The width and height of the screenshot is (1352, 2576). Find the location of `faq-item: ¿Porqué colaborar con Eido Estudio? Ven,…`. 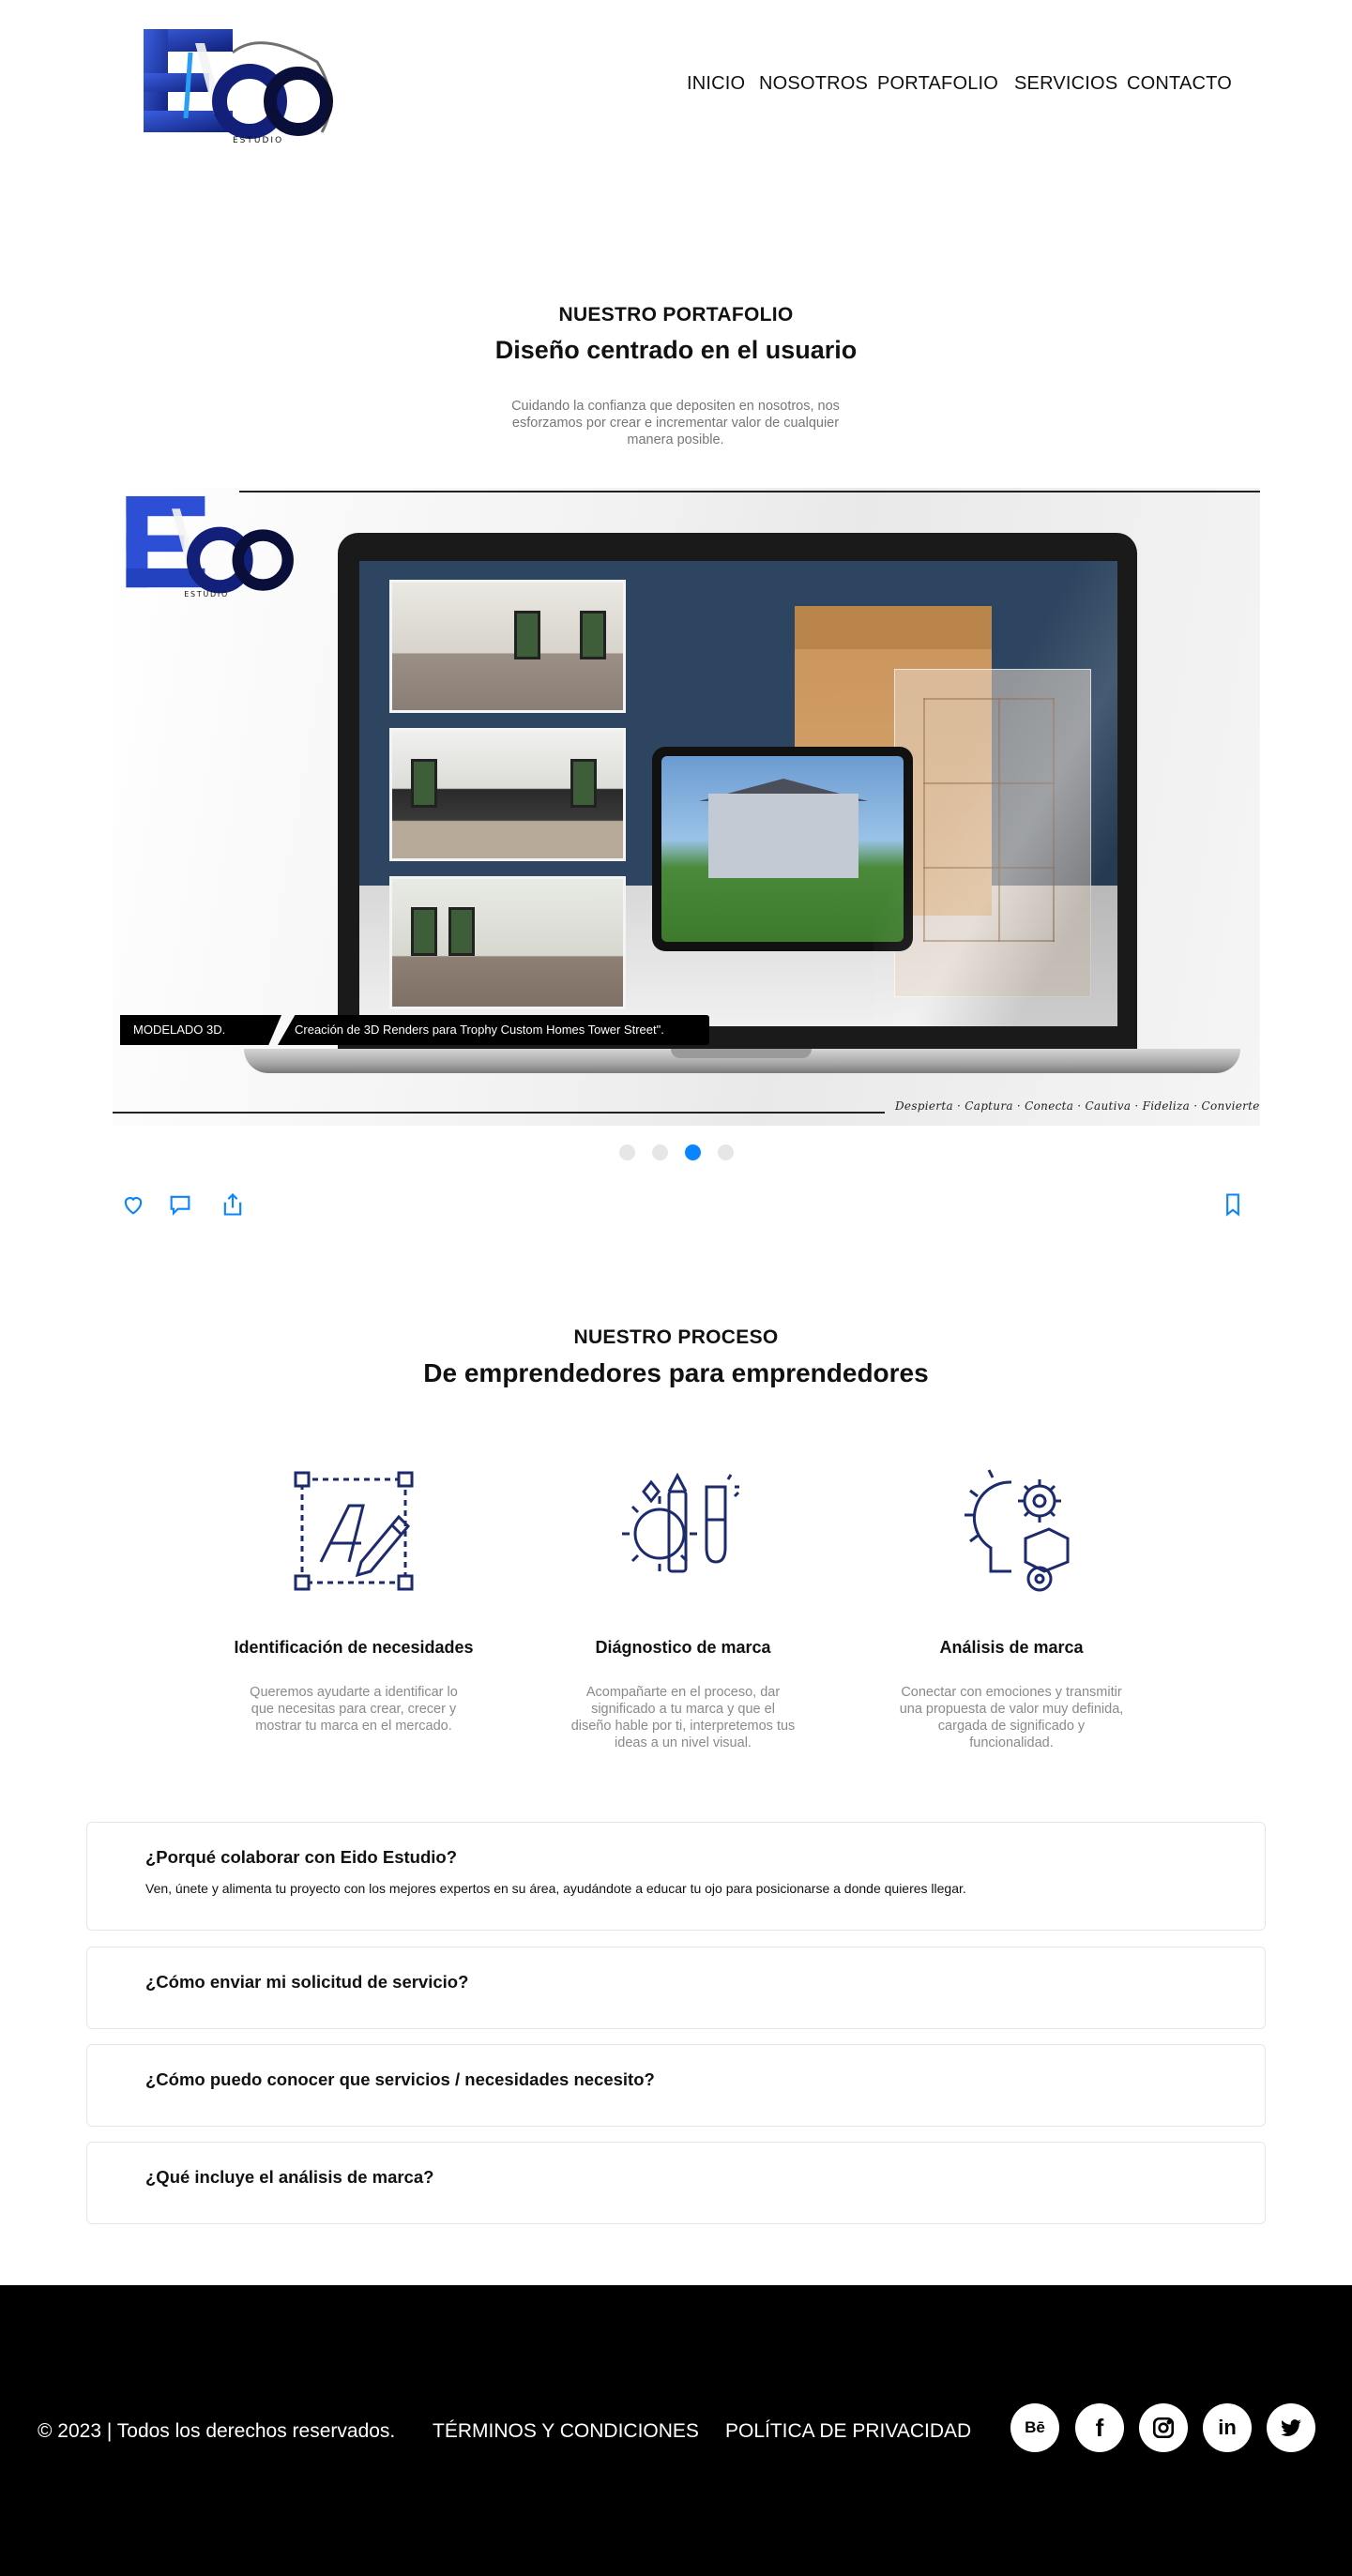

faq-item: ¿Porqué colaborar con Eido Estudio? Ven,… is located at coordinates (676, 1876).